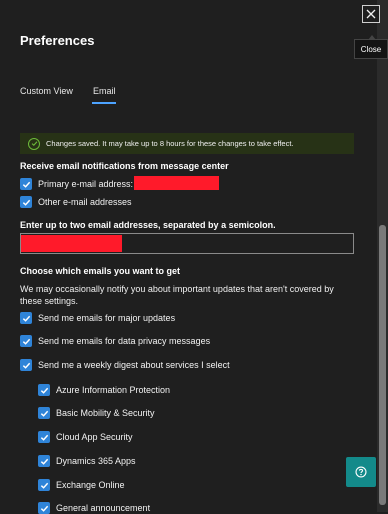 This screenshot has width=388, height=514. What do you see at coordinates (124, 341) in the screenshot?
I see `option-label: Send me emails for data privacy messages` at bounding box center [124, 341].